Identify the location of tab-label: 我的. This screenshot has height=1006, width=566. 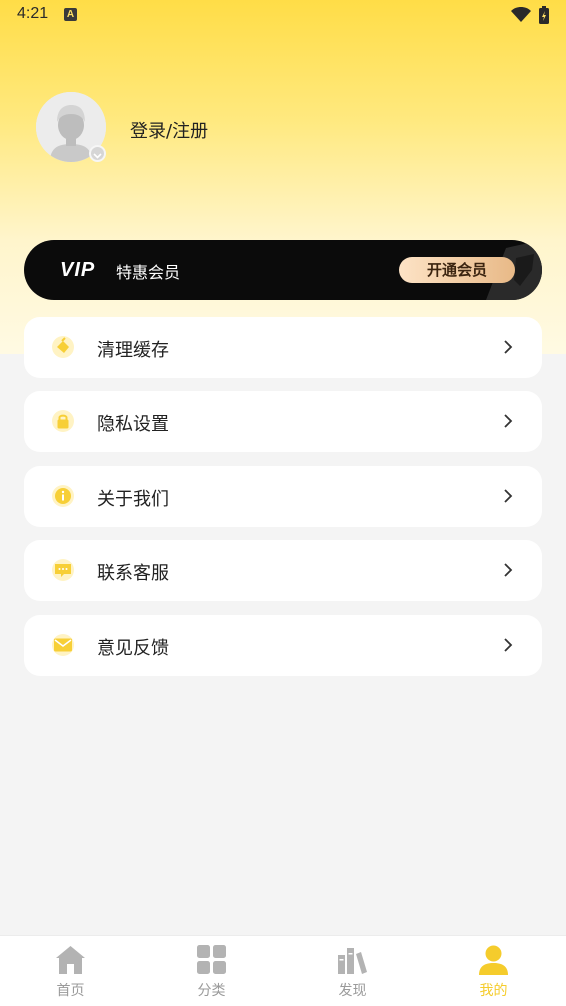
(493, 991).